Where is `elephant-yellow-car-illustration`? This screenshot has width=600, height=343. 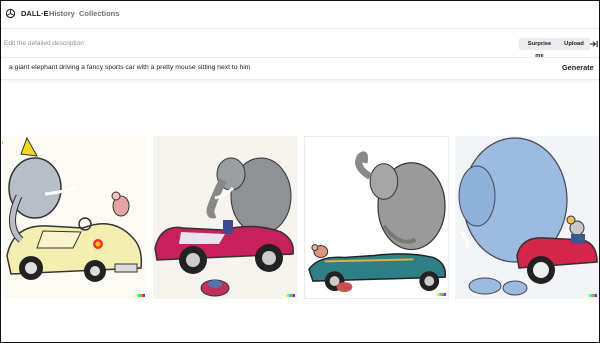
elephant-yellow-car-illustration is located at coordinates (75, 217).